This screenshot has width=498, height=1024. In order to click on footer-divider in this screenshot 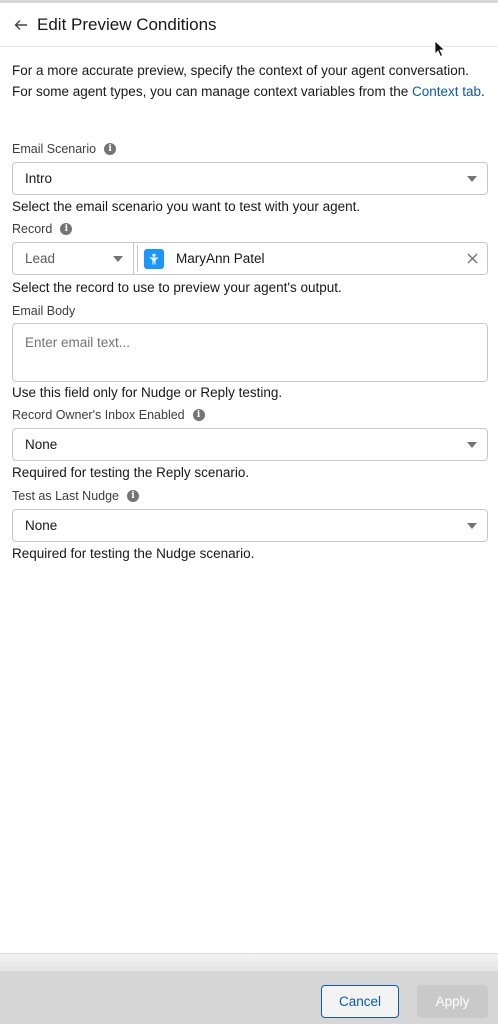, I will do `click(249, 962)`.